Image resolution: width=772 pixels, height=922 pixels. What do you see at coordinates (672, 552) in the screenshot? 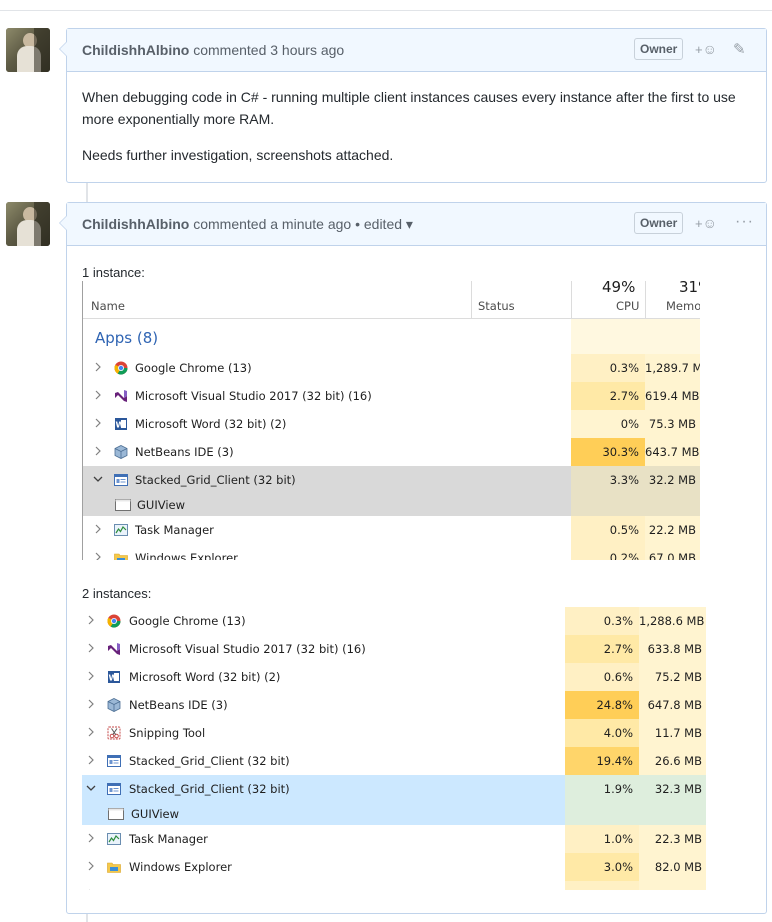
I see `memory-value: 67.0 MB` at bounding box center [672, 552].